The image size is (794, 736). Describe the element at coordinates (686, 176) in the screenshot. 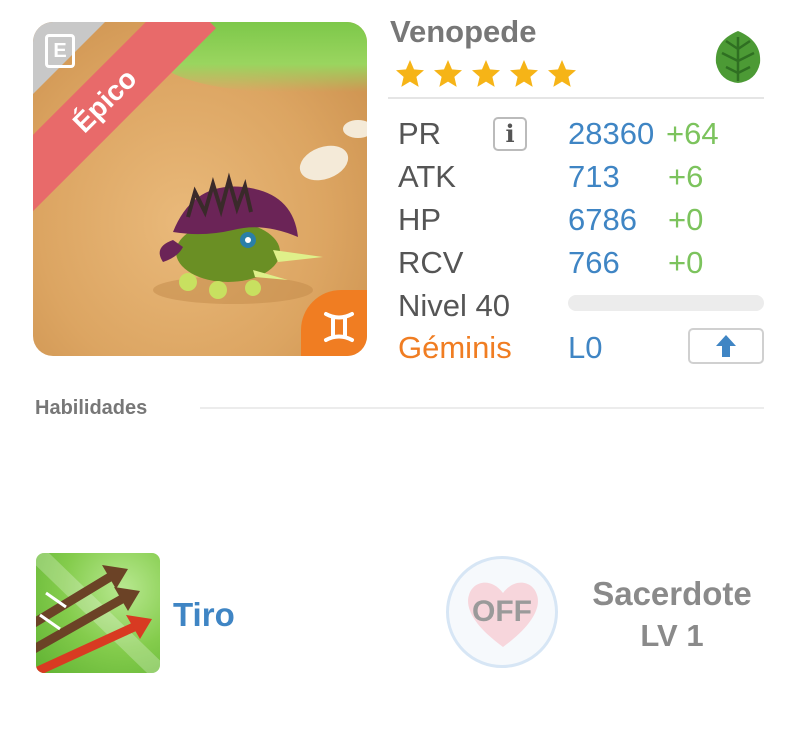

I see `stat-bonus-atk: +6` at that location.